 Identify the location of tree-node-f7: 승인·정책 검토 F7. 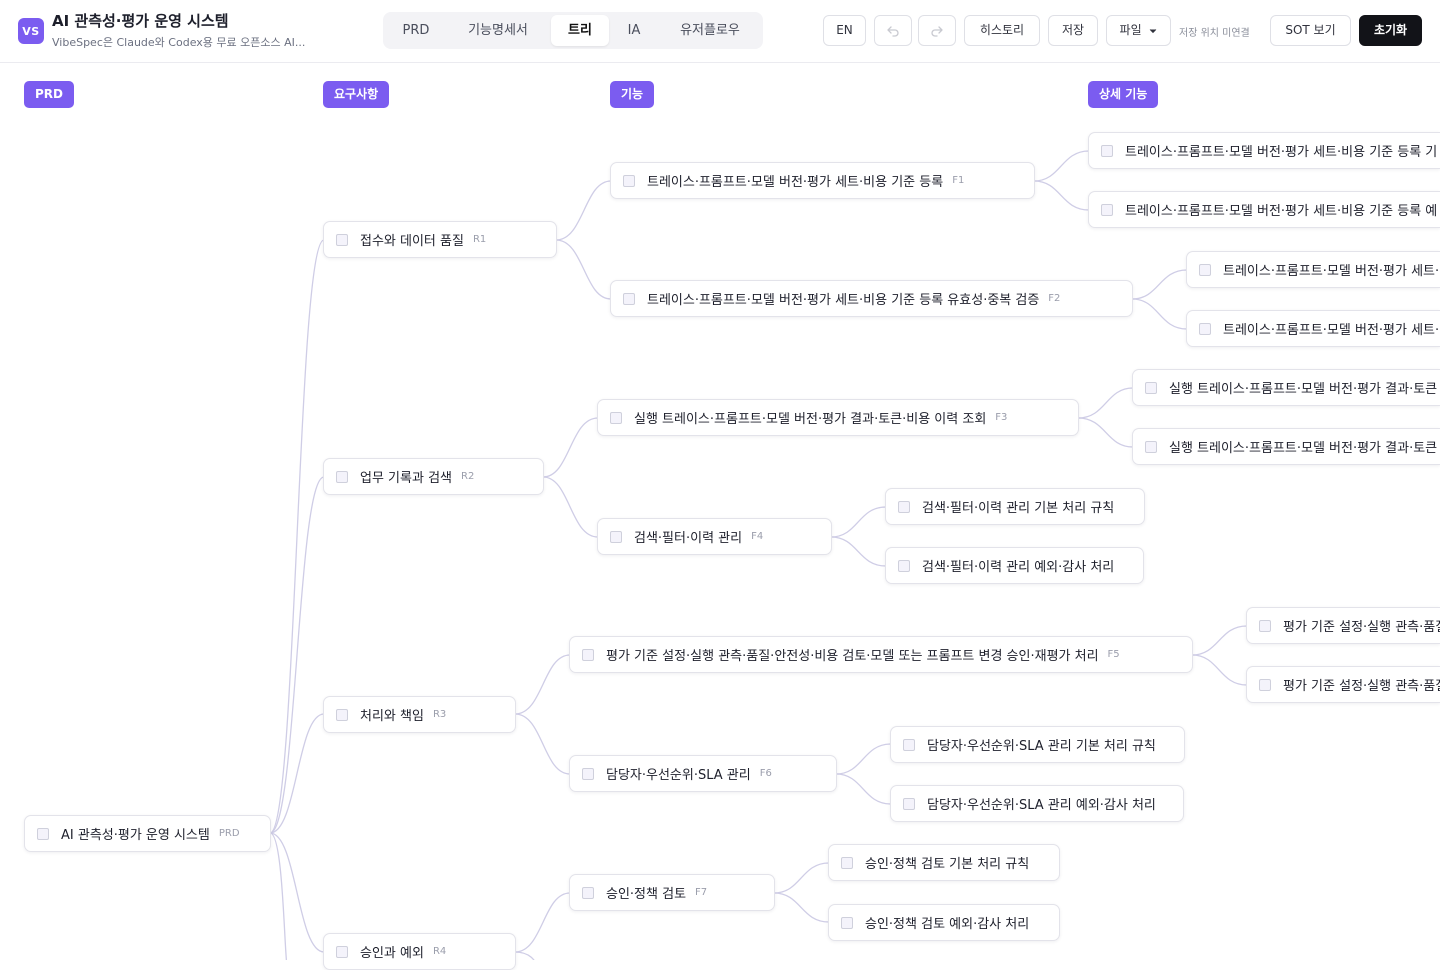
(672, 892).